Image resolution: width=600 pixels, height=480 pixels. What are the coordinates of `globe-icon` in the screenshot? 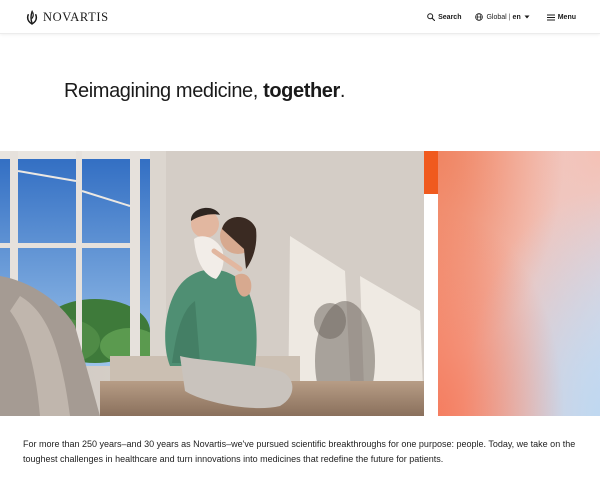 It's located at (479, 17).